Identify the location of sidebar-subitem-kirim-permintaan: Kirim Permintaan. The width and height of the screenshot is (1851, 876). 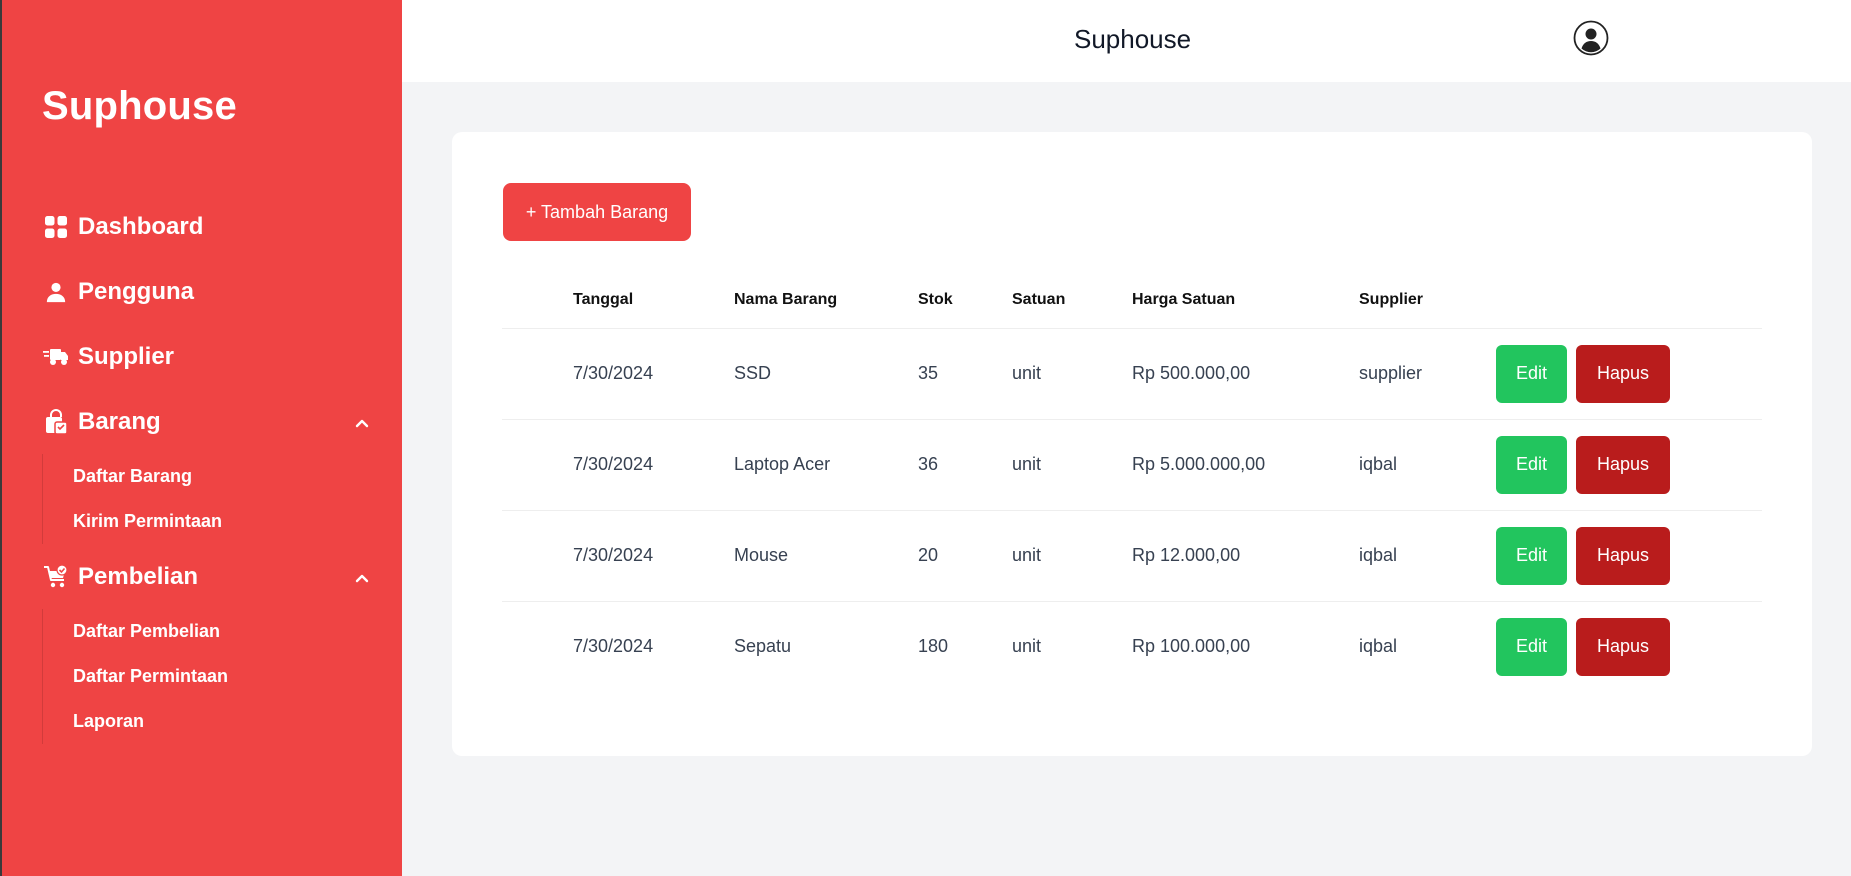
(202, 521).